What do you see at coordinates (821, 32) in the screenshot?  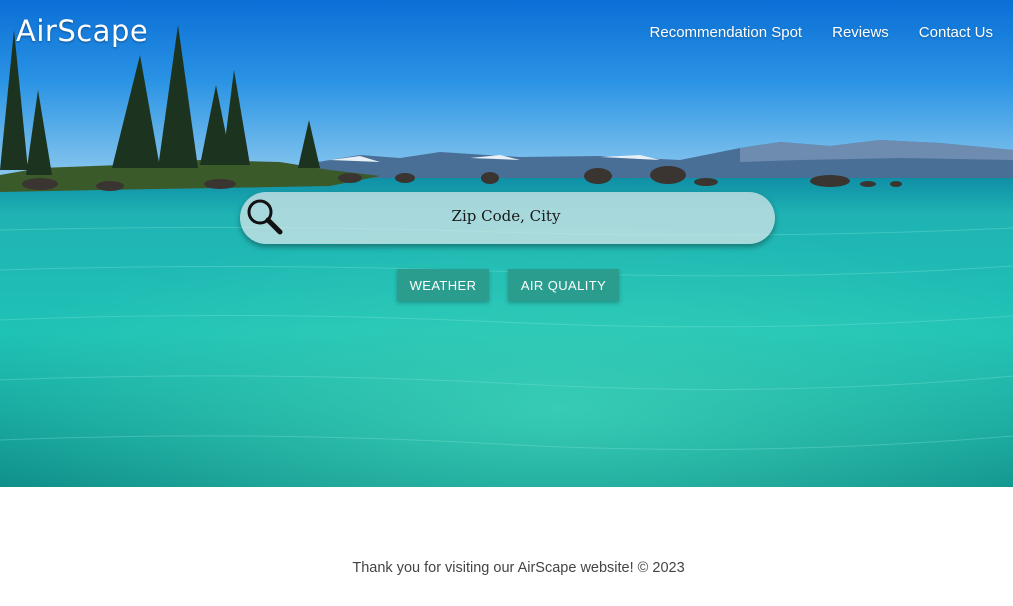 I see `top-nav: Recommendation Spot Reviews Contact Us` at bounding box center [821, 32].